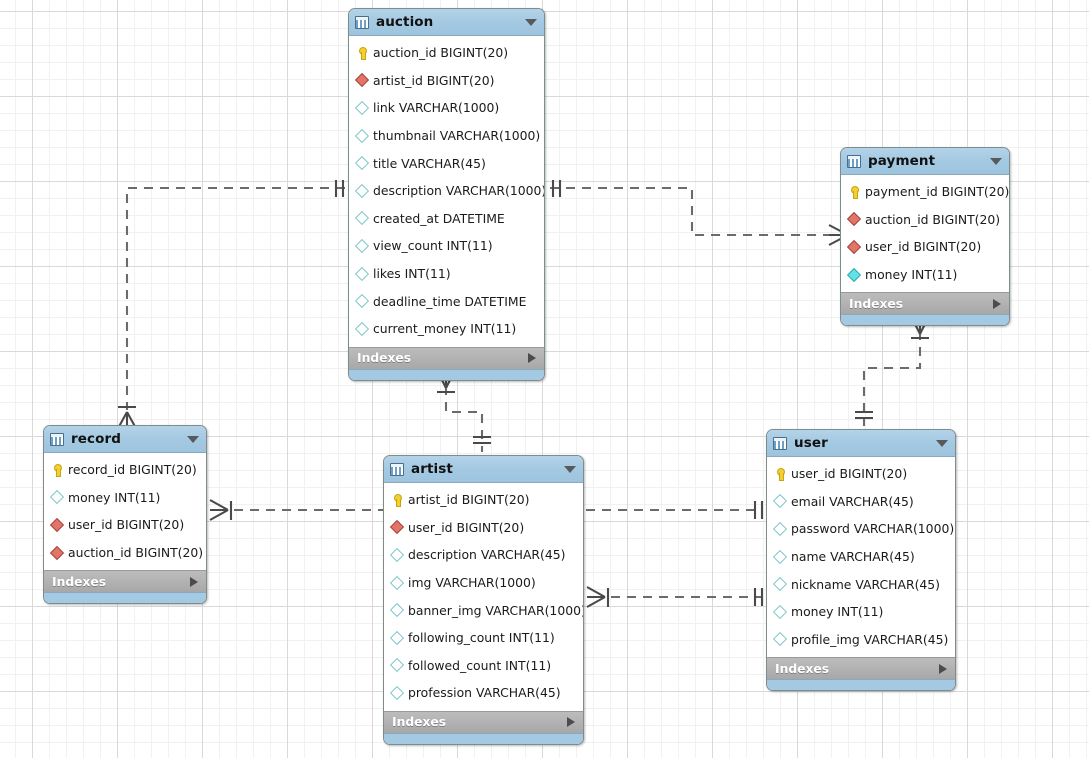 The width and height of the screenshot is (1089, 758). Describe the element at coordinates (925, 192) in the screenshot. I see `column-row: payment_id BIGINT(20)` at that location.